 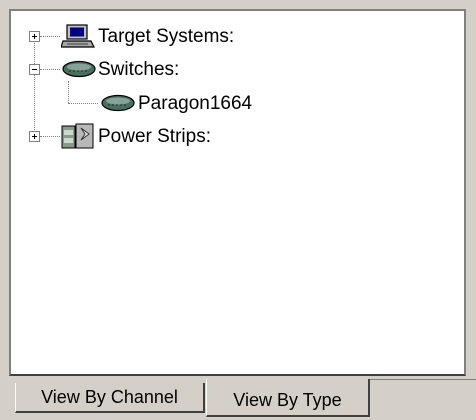 What do you see at coordinates (68, 92) in the screenshot?
I see `tree-child-connector` at bounding box center [68, 92].